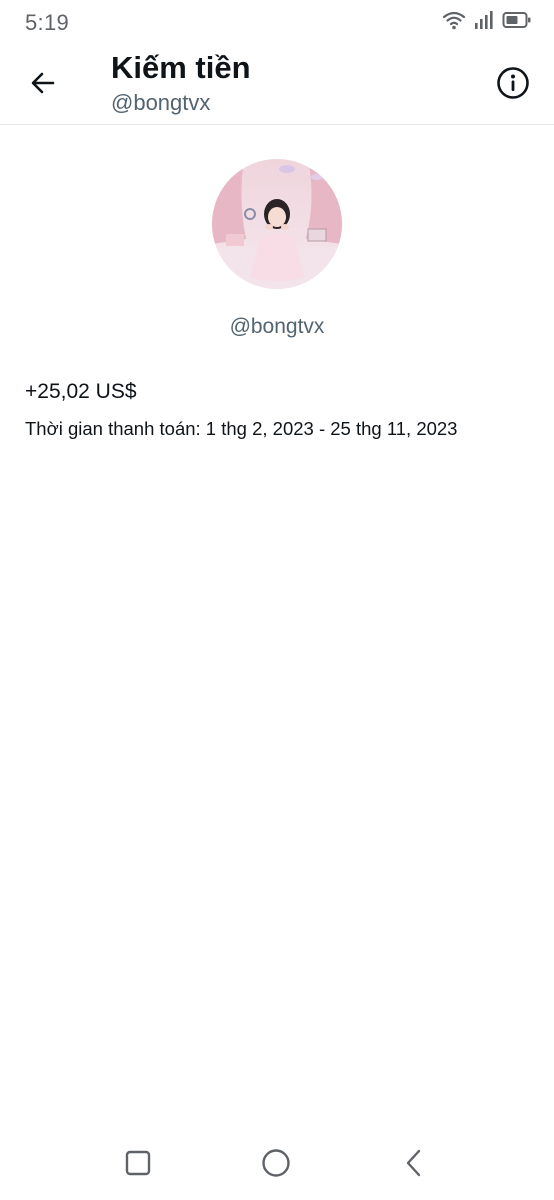 The height and width of the screenshot is (1200, 554). Describe the element at coordinates (277, 326) in the screenshot. I see `profile-handle: @bongtvx` at that location.